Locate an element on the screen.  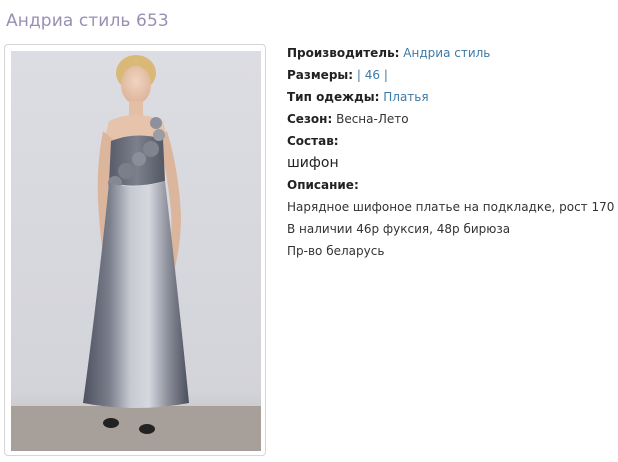
manufacturer-label: Производитель: is located at coordinates (343, 53).